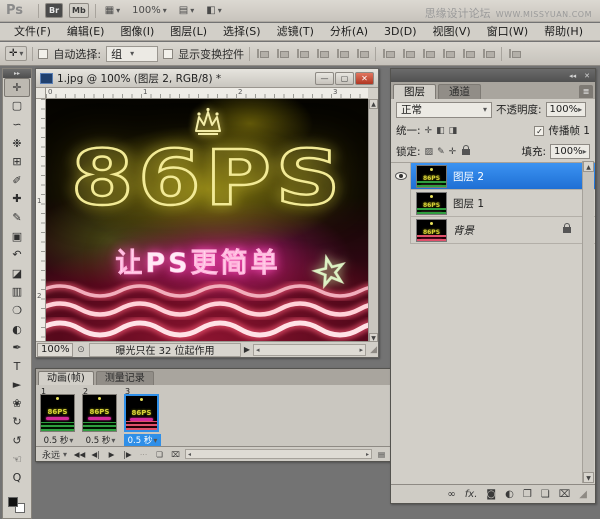  I want to click on tools-panel-collapse: ▸▸, so click(17, 73).